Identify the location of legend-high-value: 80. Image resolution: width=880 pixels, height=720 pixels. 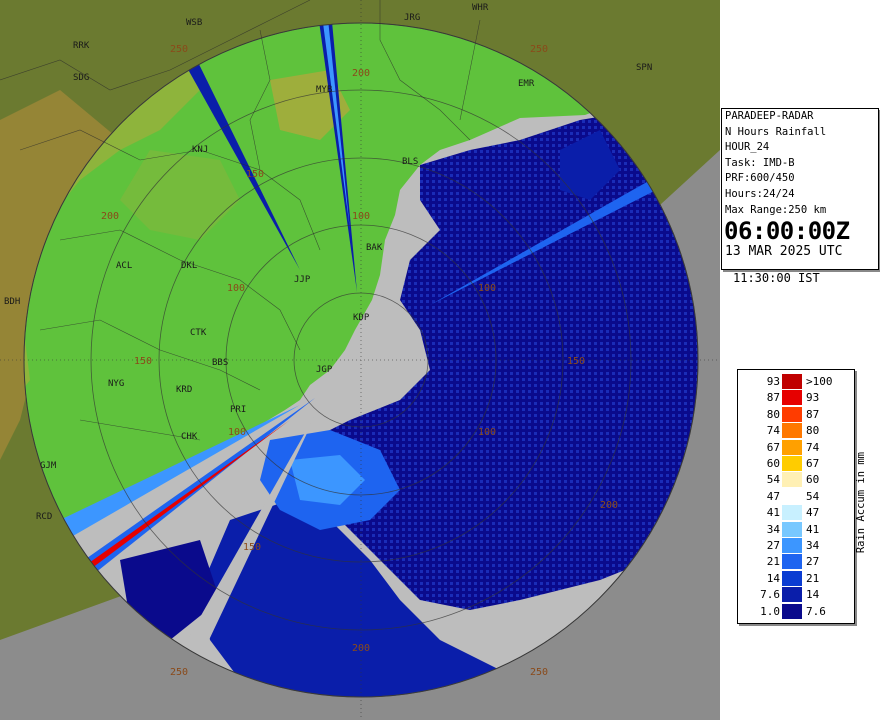
(813, 431).